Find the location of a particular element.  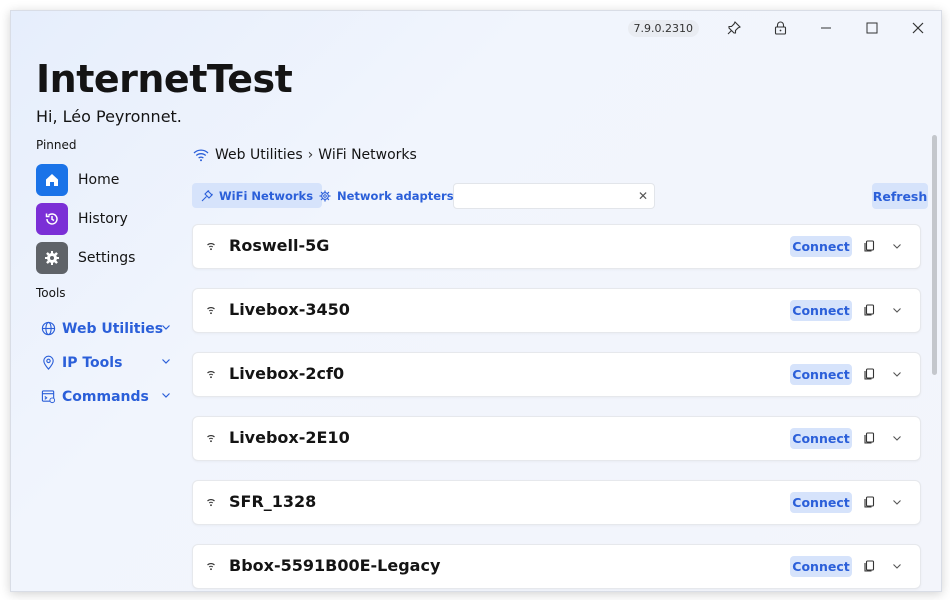

pin-icon is located at coordinates (734, 28).